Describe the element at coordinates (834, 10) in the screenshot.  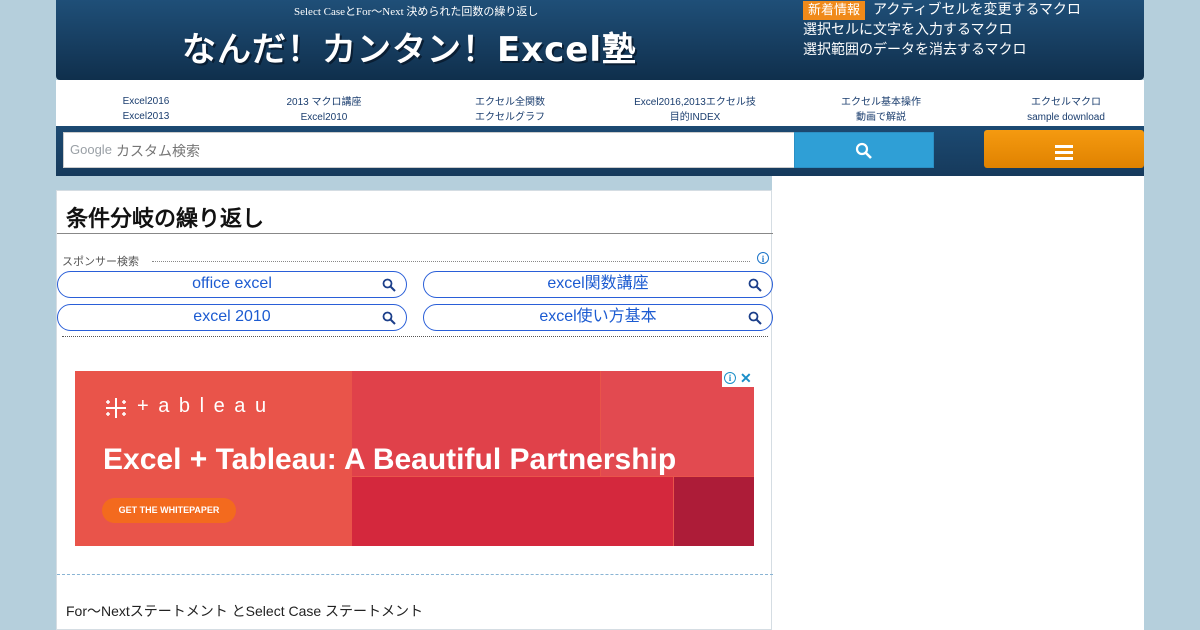
I see `news-badge: 新着情報` at that location.